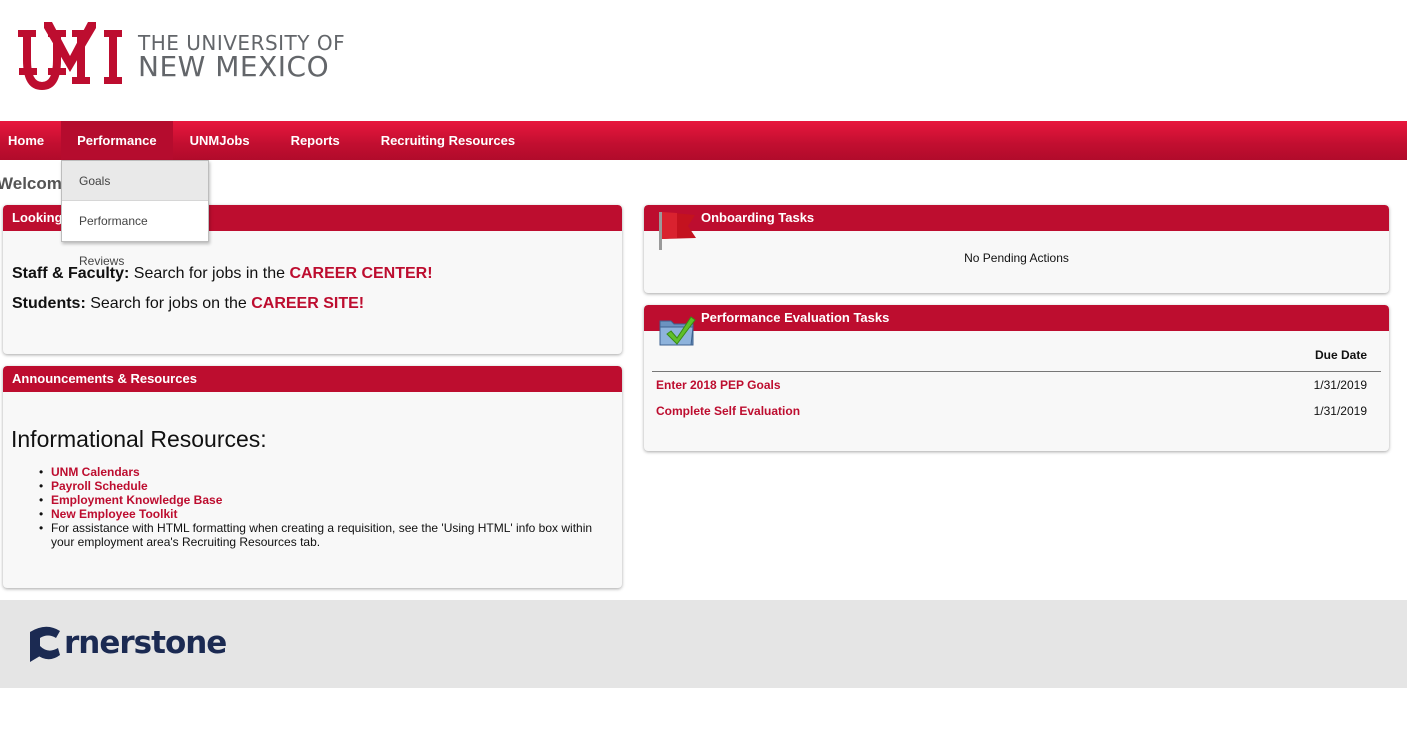 Image resolution: width=1407 pixels, height=753 pixels. Describe the element at coordinates (45, 644) in the screenshot. I see `cornerstone-c-icon` at that location.